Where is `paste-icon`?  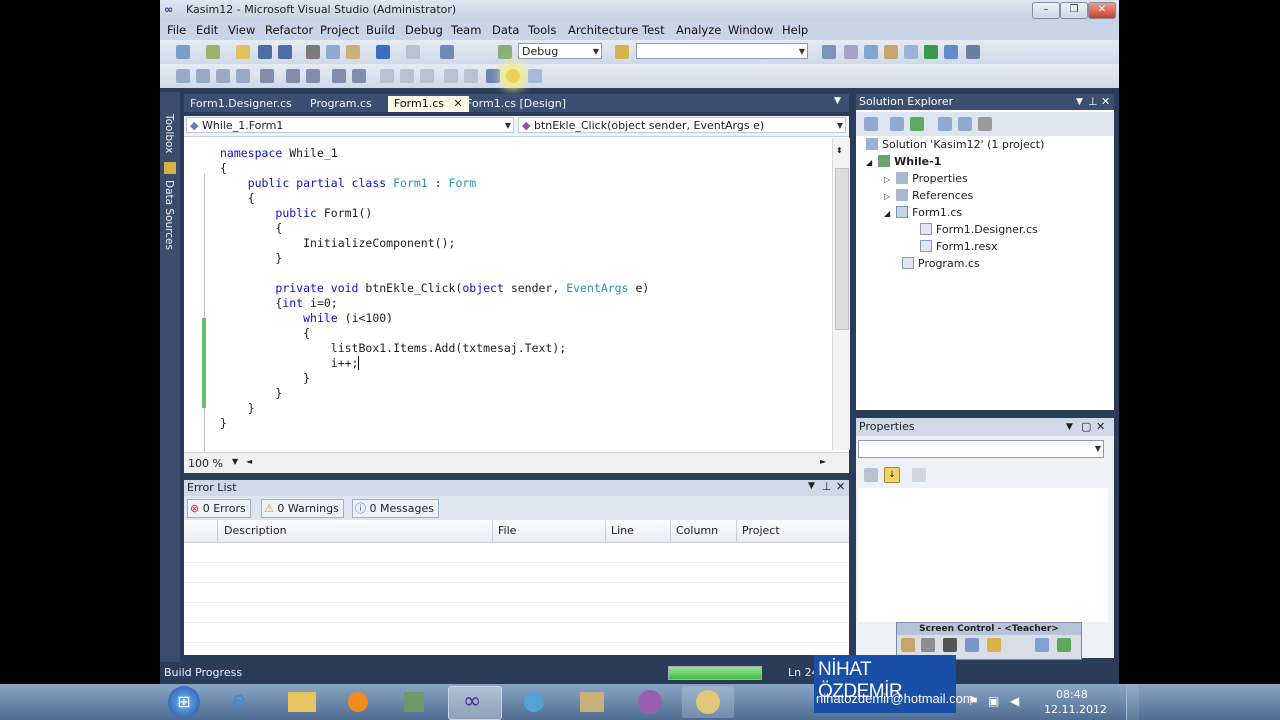
paste-icon is located at coordinates (353, 52).